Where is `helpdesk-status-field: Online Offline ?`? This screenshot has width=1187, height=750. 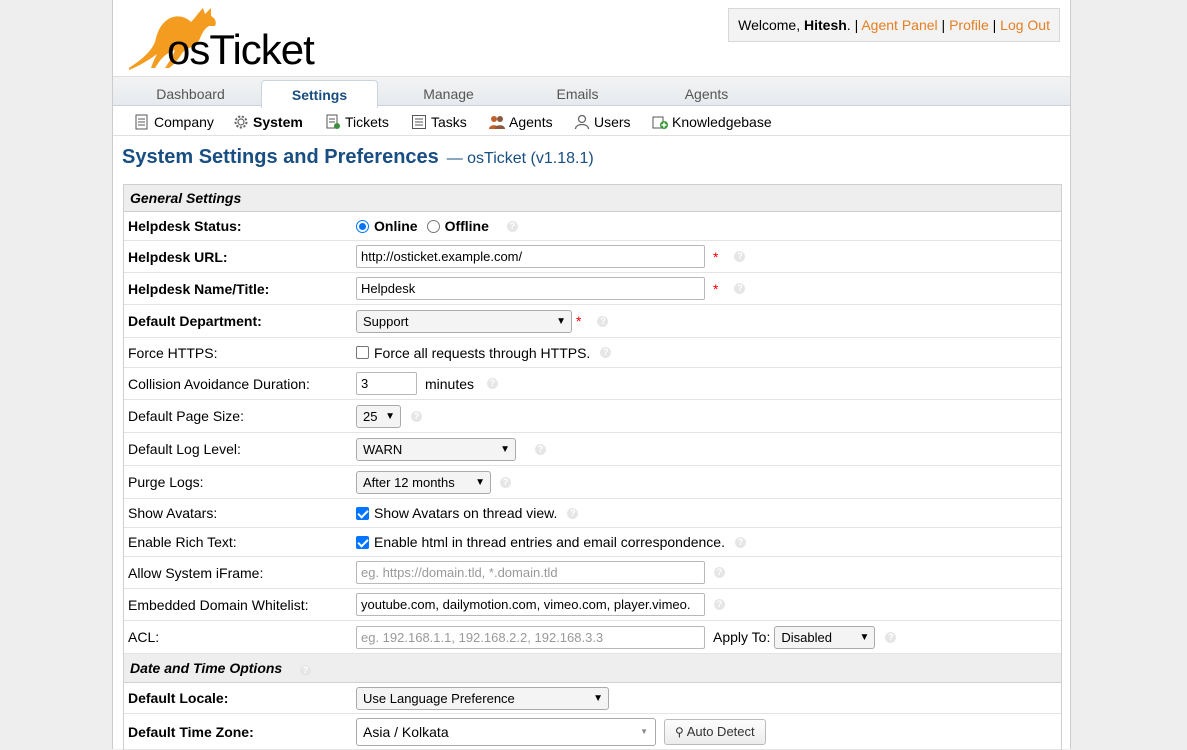 helpdesk-status-field: Online Offline ? is located at coordinates (437, 226).